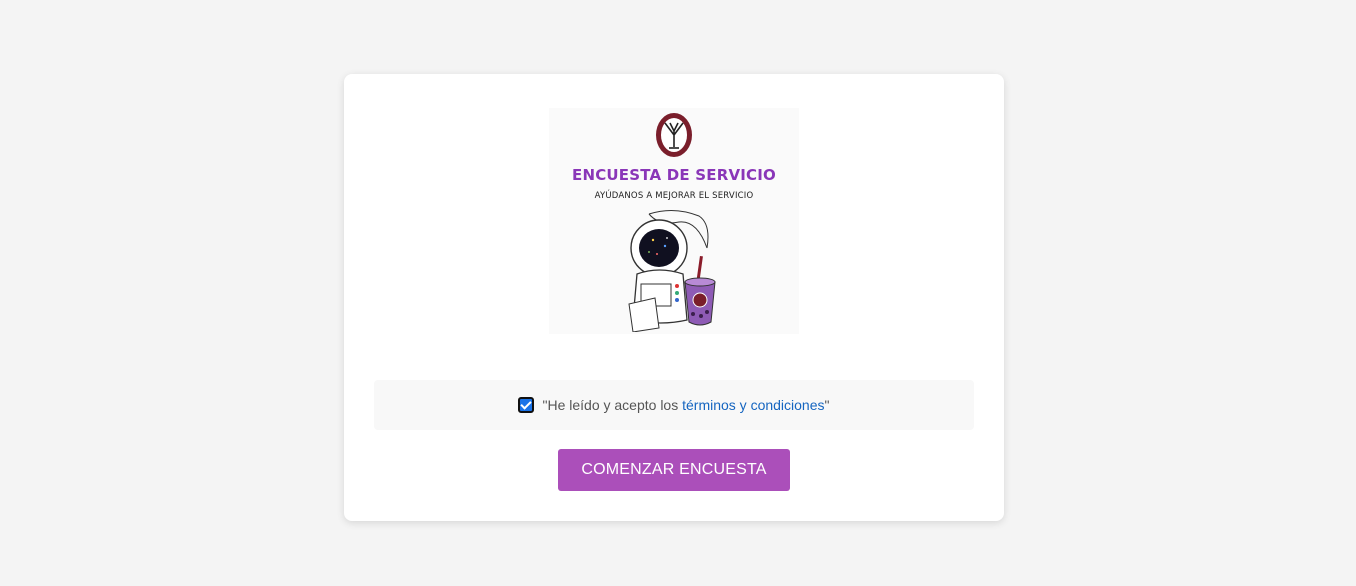 The image size is (1356, 586). I want to click on terms-checkbox, so click(526, 405).